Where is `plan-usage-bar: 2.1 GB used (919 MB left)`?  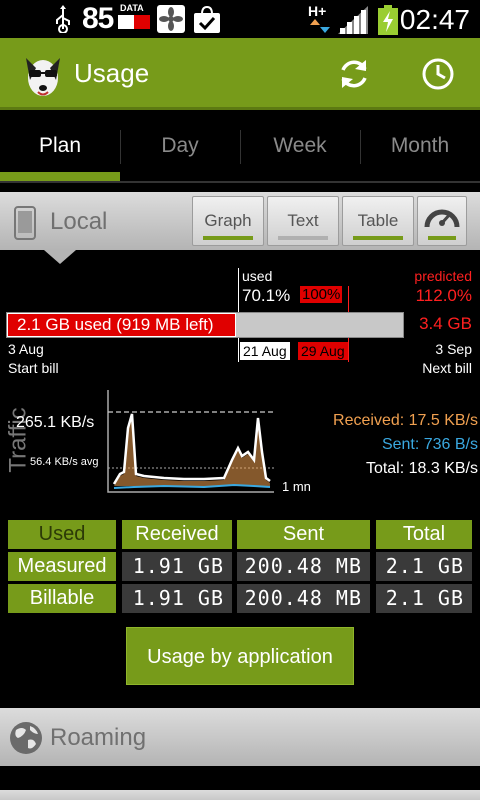 plan-usage-bar: 2.1 GB used (919 MB left) is located at coordinates (205, 325).